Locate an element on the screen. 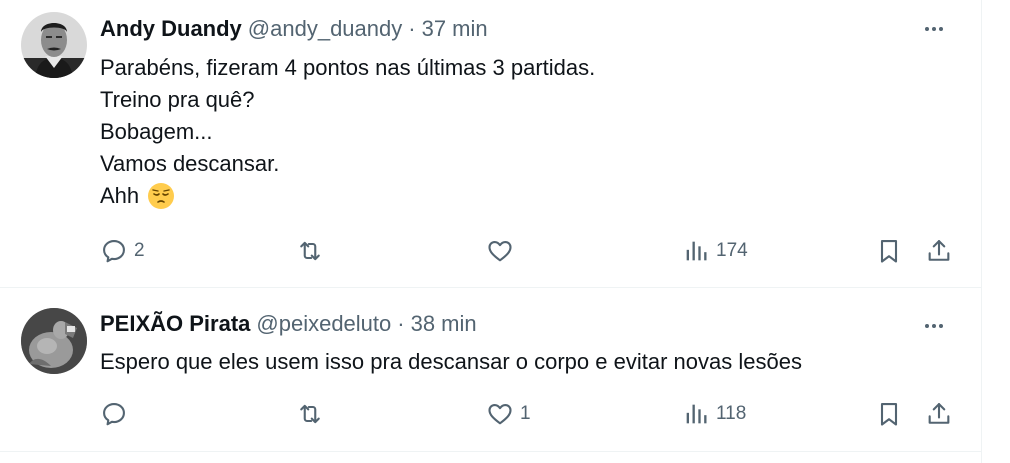 This screenshot has width=1010, height=463. views-button: 174 is located at coordinates (715, 251).